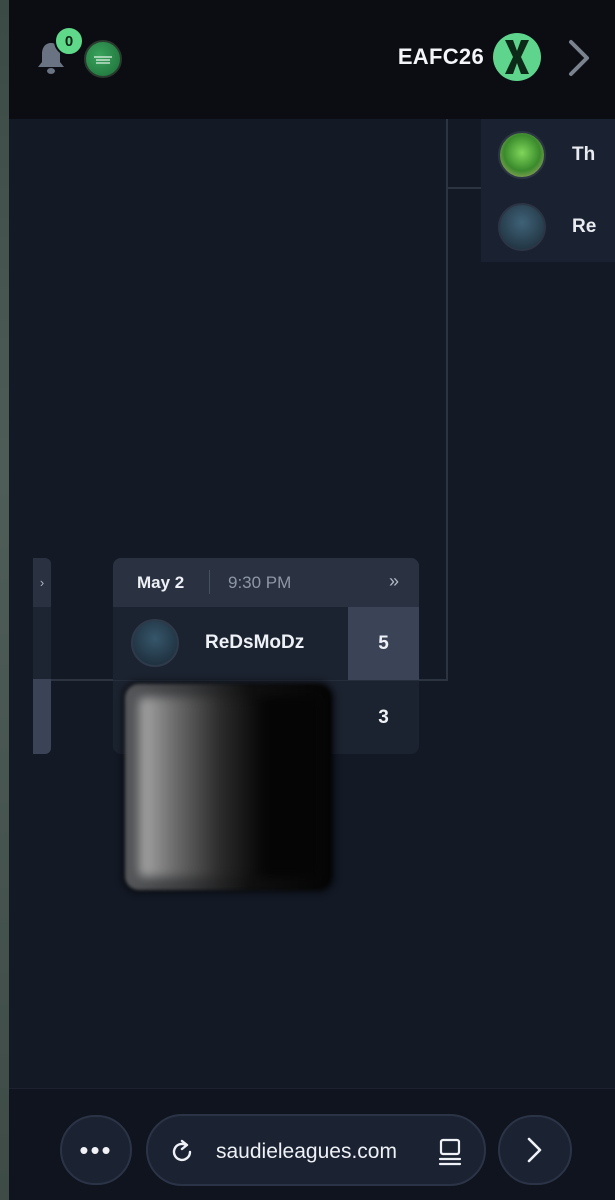 The image size is (615, 1200). Describe the element at coordinates (42, 656) in the screenshot. I see `previous-match-card: ›` at that location.